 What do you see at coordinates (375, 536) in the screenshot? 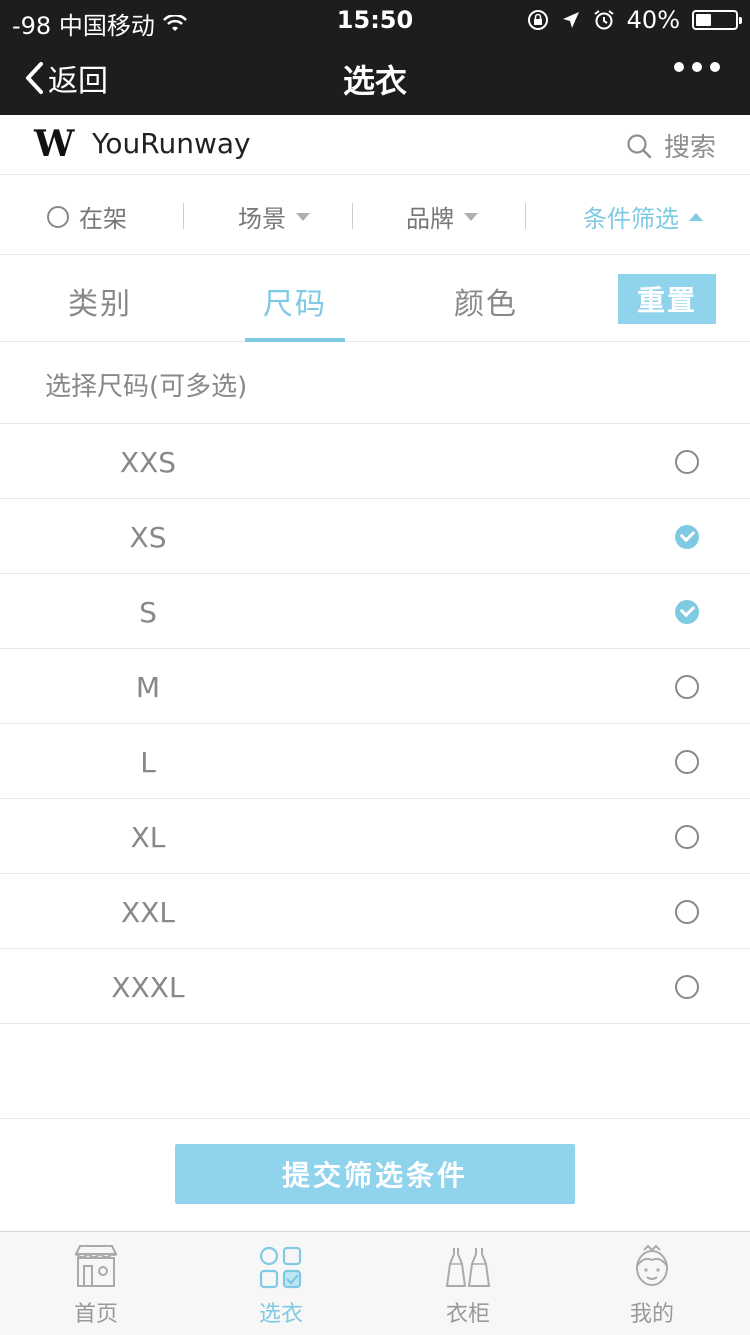
I see `size-row-xs: XS` at bounding box center [375, 536].